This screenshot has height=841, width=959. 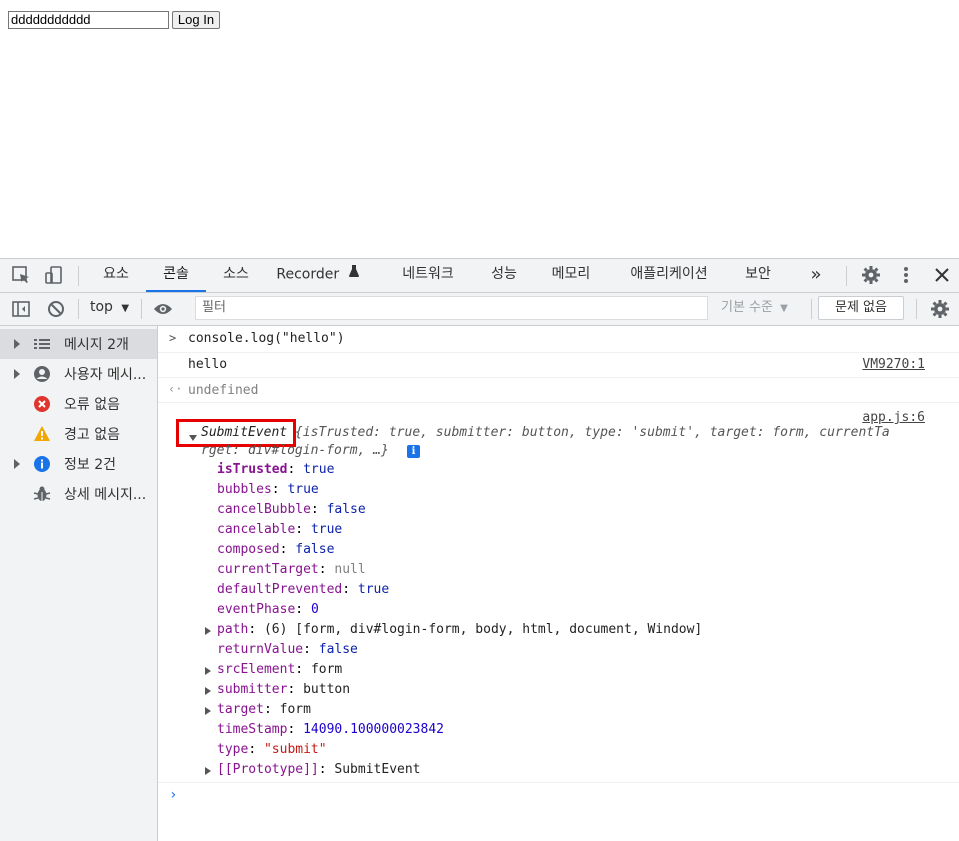 I want to click on device-toolbar-icon, so click(x=54, y=275).